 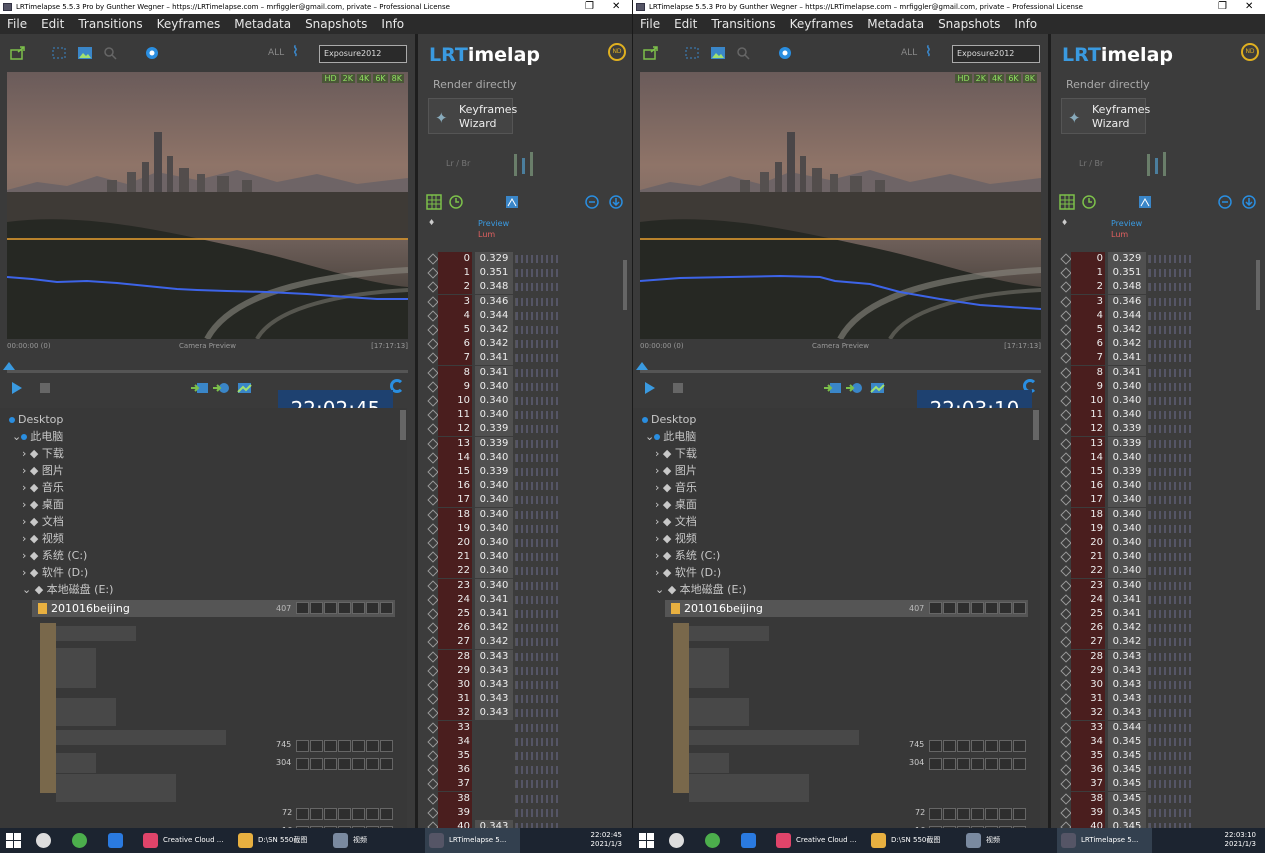 What do you see at coordinates (718, 52) in the screenshot?
I see `image-icon` at bounding box center [718, 52].